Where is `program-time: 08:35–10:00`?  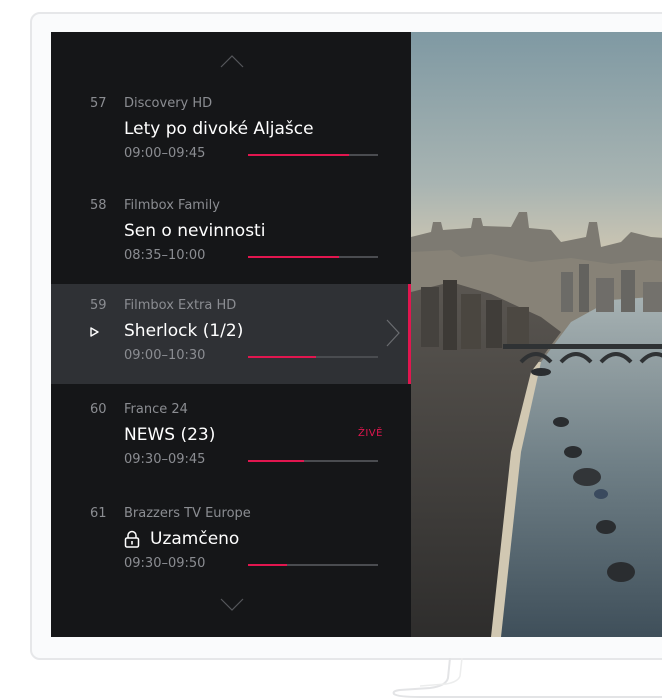 program-time: 08:35–10:00 is located at coordinates (165, 255).